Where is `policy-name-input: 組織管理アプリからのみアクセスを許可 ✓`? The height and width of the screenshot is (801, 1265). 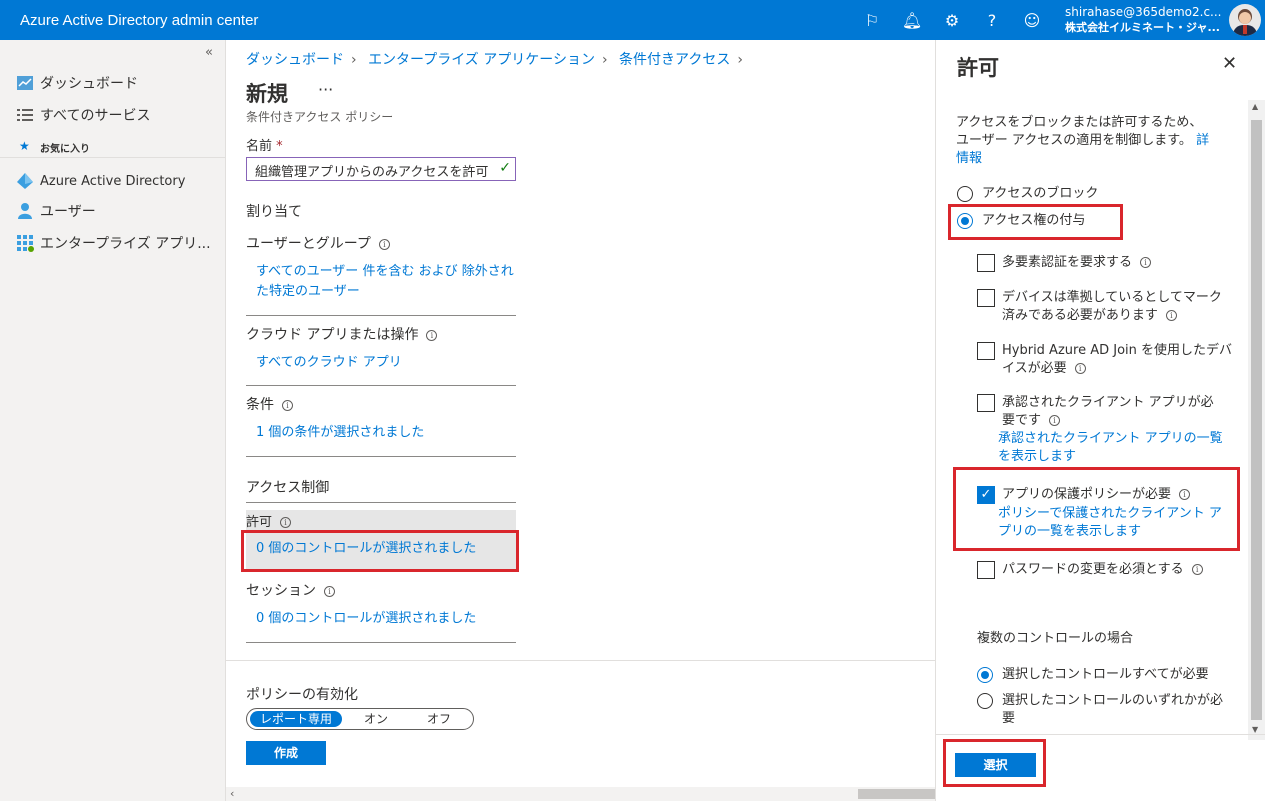
policy-name-input: 組織管理アプリからのみアクセスを許可 ✓ is located at coordinates (381, 169).